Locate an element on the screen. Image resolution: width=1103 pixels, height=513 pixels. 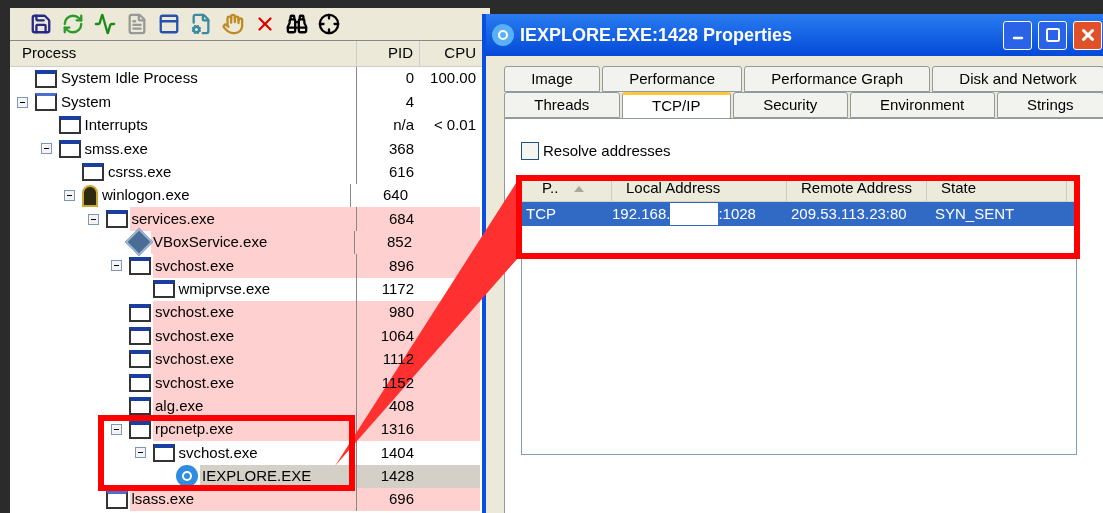
connection-row: TCP 192.168. :1028 209.53.113.23:80 SYN_SENT is located at coordinates (799, 214).